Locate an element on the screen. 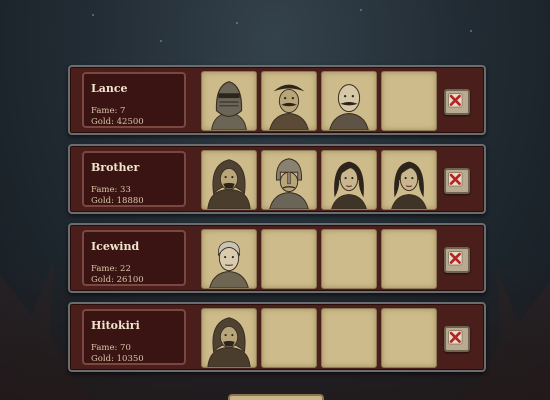 Image resolution: width=550 pixels, height=400 pixels. helmeted-knight-portrait-image is located at coordinates (229, 105).